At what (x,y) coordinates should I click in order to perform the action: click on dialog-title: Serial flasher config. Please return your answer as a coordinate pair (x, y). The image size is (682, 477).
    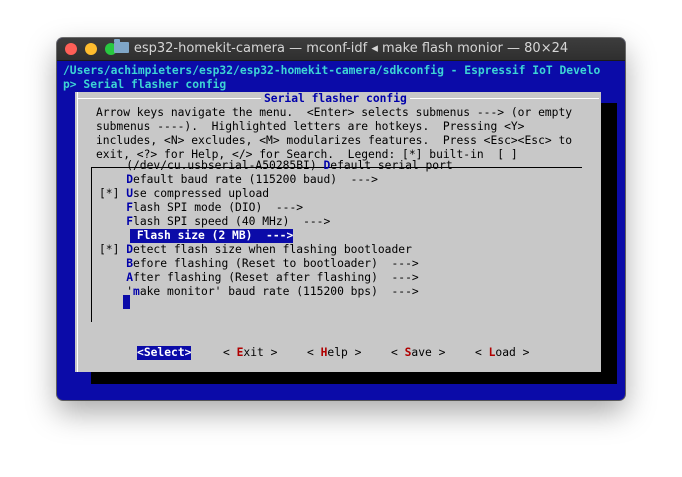
    Looking at the image, I should click on (335, 99).